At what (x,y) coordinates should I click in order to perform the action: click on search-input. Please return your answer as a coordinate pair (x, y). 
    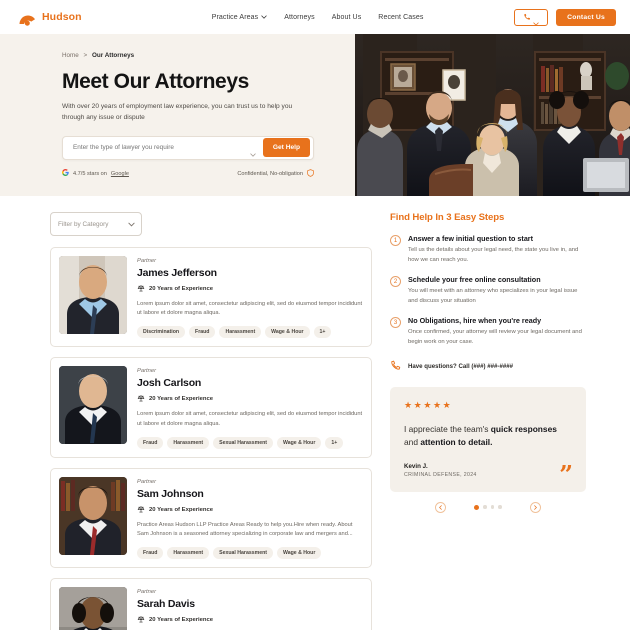
    Looking at the image, I should click on (161, 148).